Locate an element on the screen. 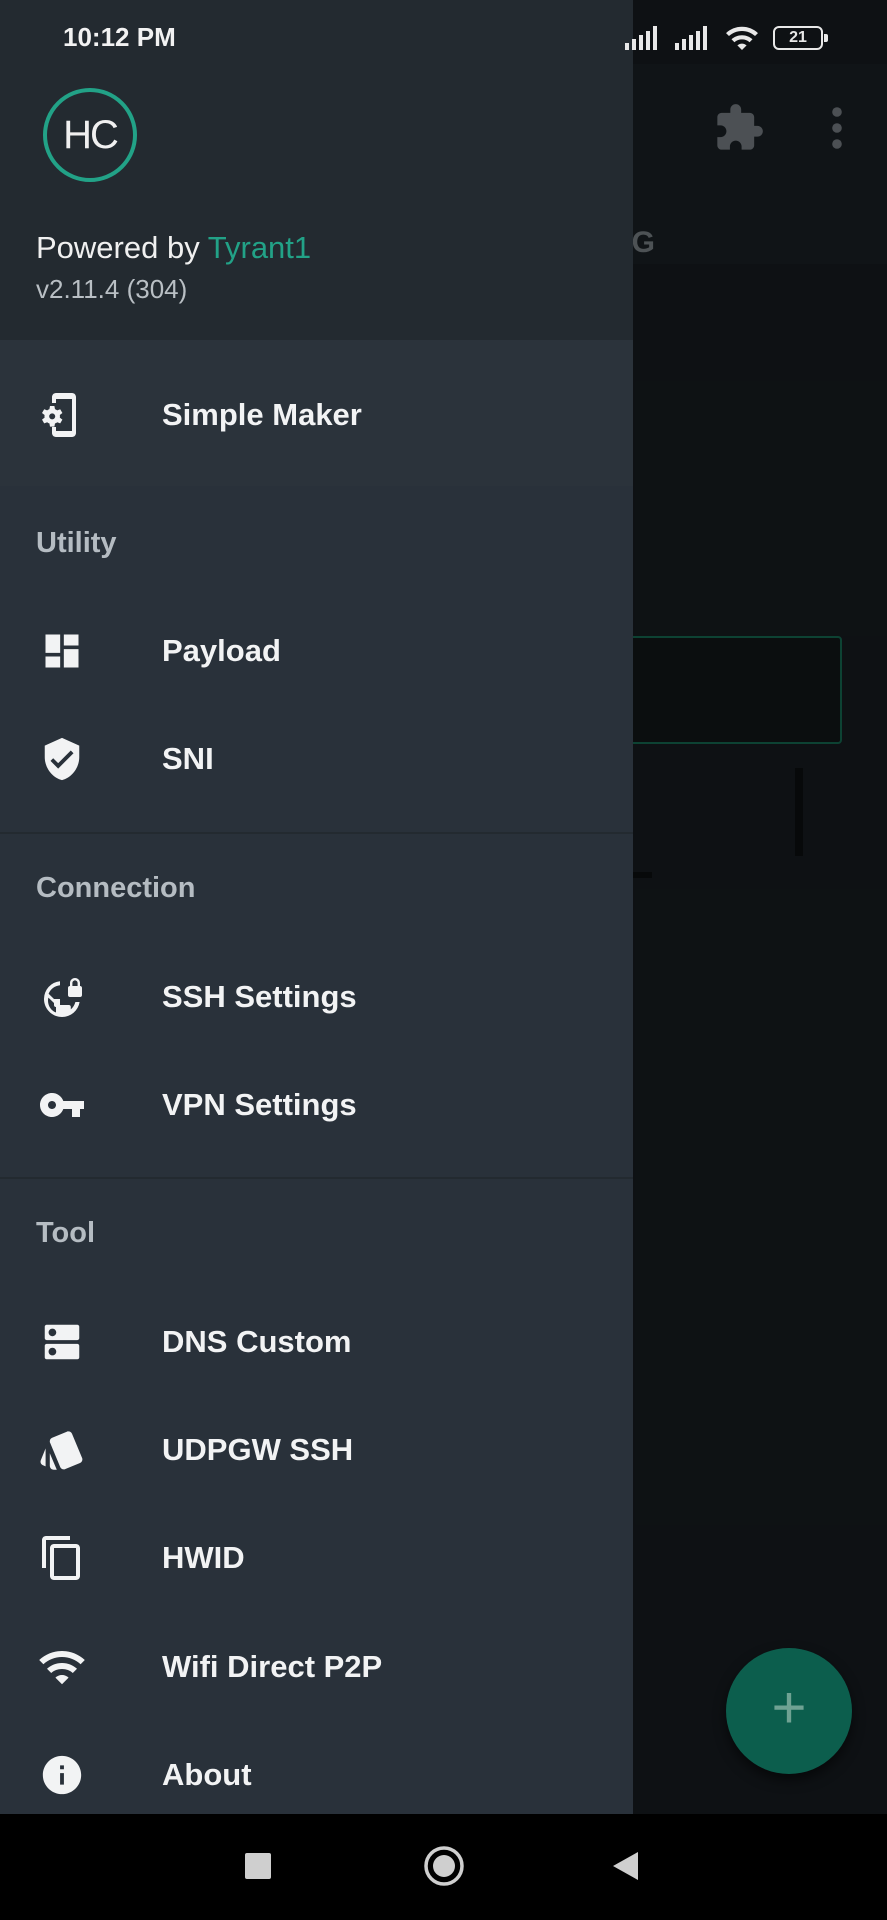  menu-item-label: Wifi Direct P2P is located at coordinates (272, 1666).